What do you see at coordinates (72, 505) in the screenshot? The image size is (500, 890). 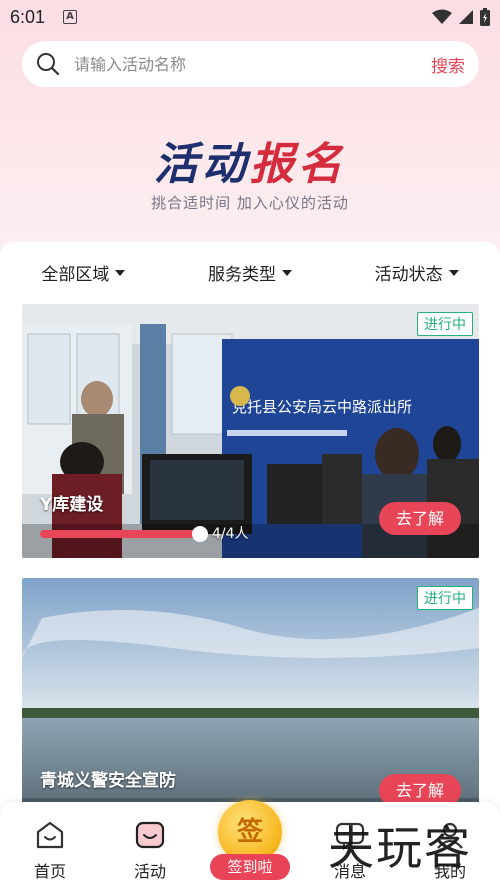 I see `activity-title: Y库建设` at bounding box center [72, 505].